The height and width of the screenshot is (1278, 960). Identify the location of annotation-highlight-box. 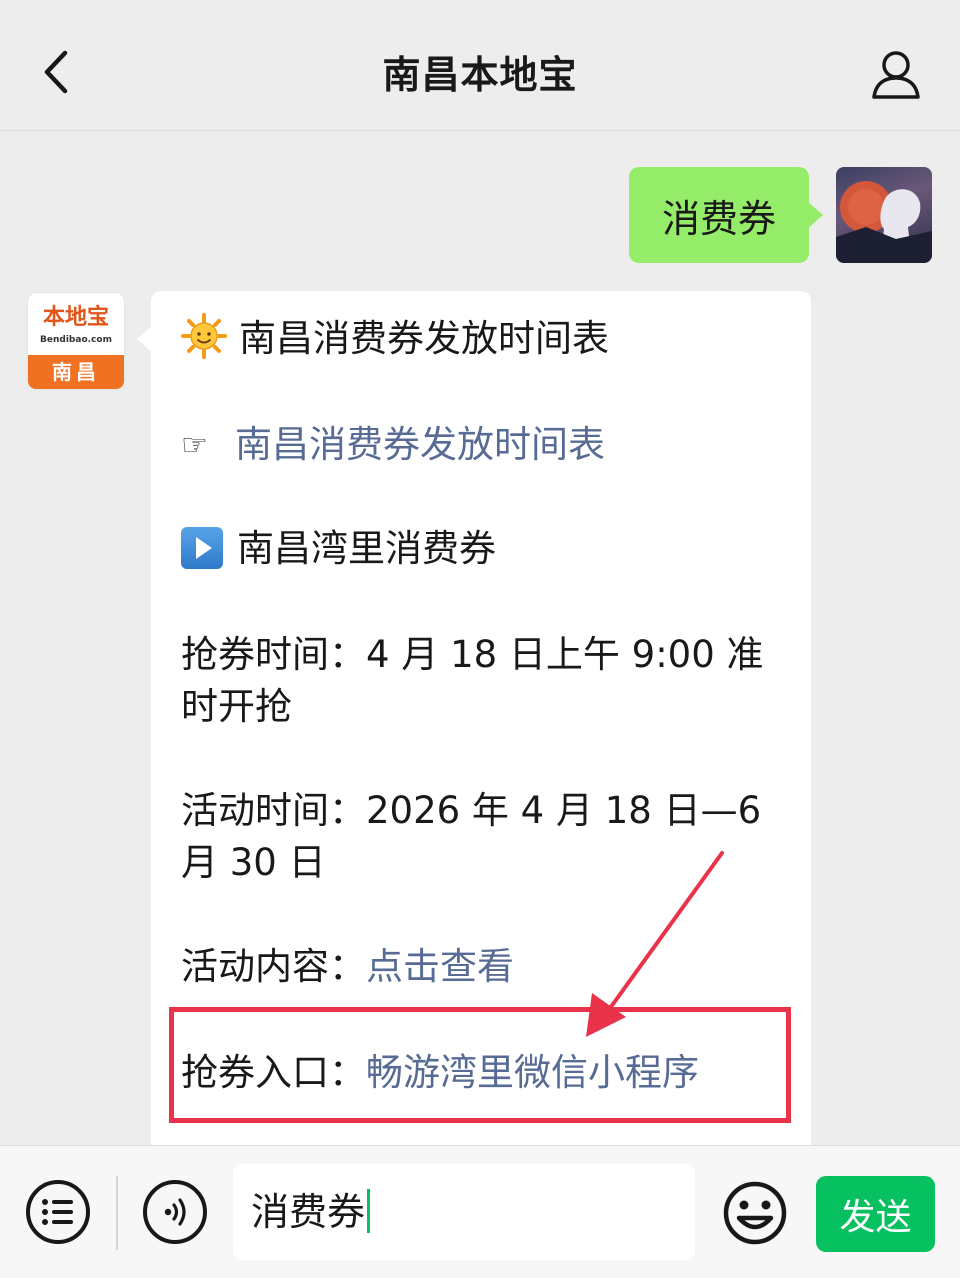
(480, 1065).